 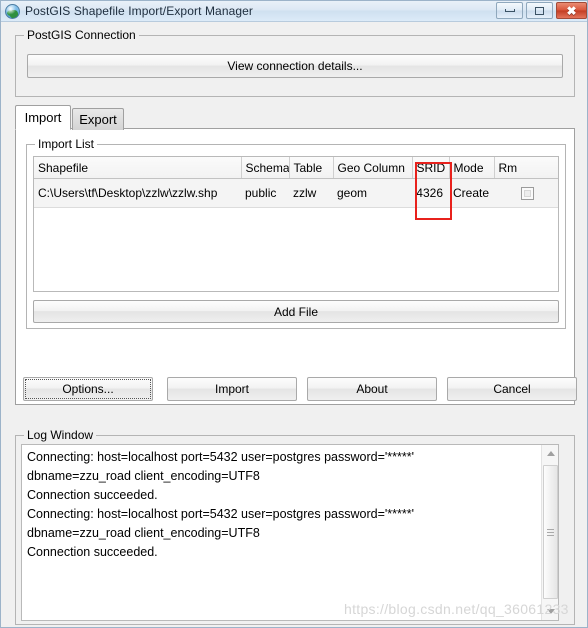 I want to click on scrollbar-grip-icon, so click(x=550, y=532).